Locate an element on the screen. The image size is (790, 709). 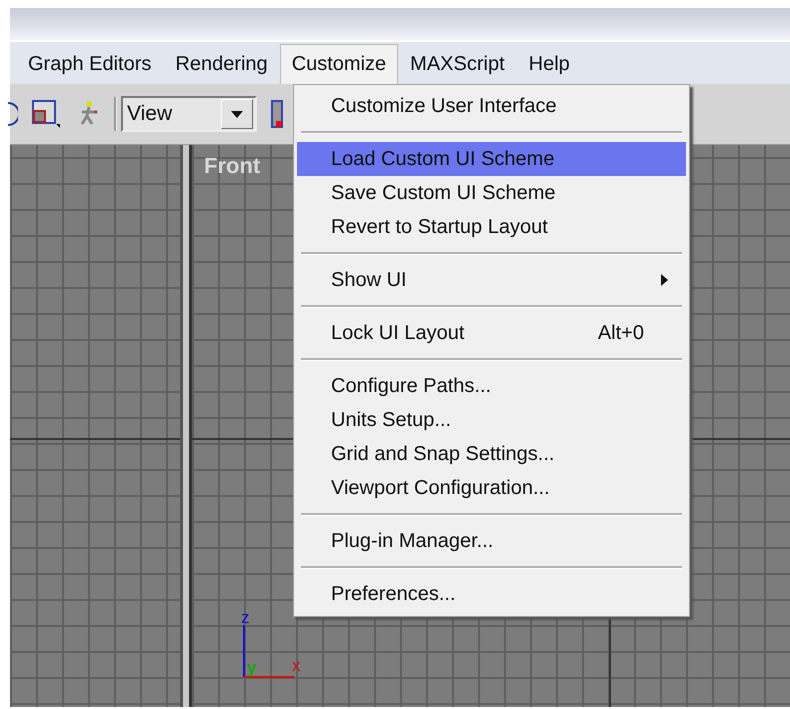
menu-item: Load Custom UI Scheme is located at coordinates (491, 159).